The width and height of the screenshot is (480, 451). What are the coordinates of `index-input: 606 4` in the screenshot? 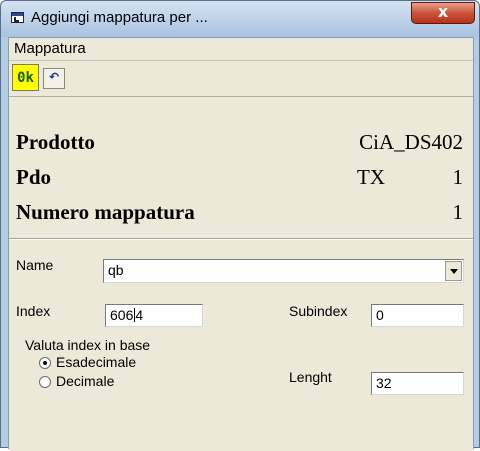 It's located at (154, 315).